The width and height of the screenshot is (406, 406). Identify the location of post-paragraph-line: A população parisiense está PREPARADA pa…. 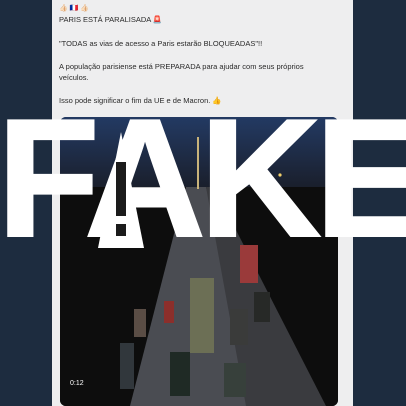
(181, 66).